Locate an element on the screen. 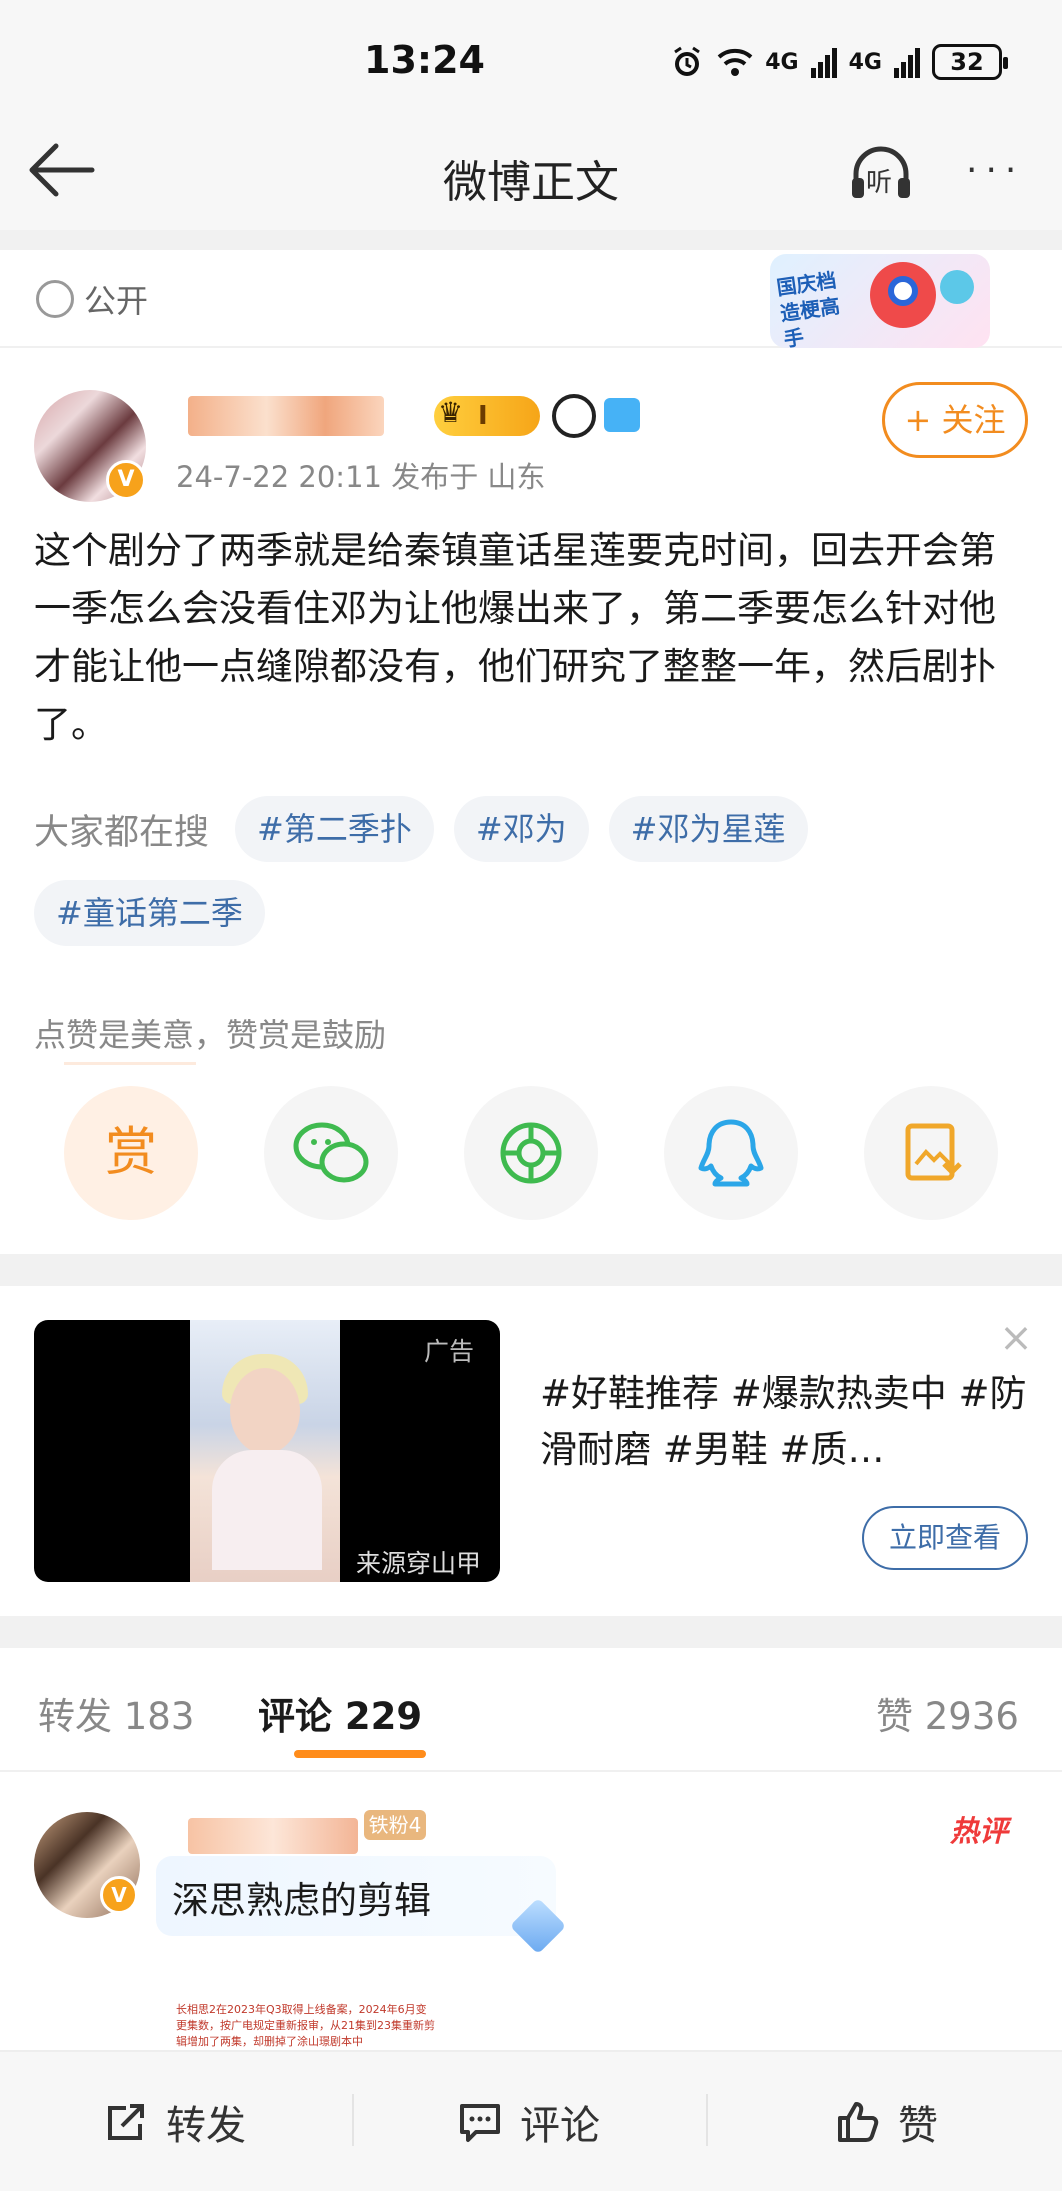 The image size is (1062, 2191). comment-icon is located at coordinates (480, 2123).